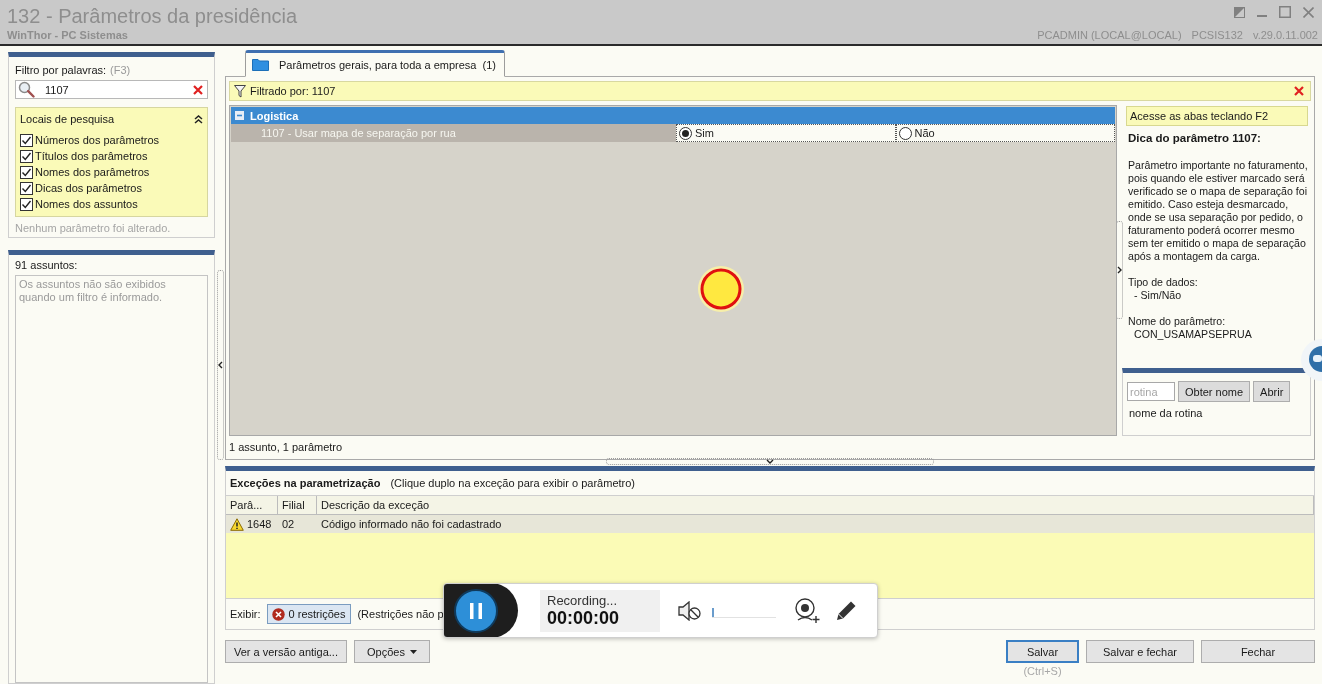 The height and width of the screenshot is (684, 1322). What do you see at coordinates (1218, 211) in the screenshot?
I see `tip-description: Parâmetro importante no faturamento, pois quando ele estiver marcado será verificado se o mapa de separação foi emitido. Caso esteja desmarcado, onde se usa separação por pedido, o faturamento poderá ocorrer mesmo sem ter emitido o mapa de separação após a montagem da carga.` at bounding box center [1218, 211].